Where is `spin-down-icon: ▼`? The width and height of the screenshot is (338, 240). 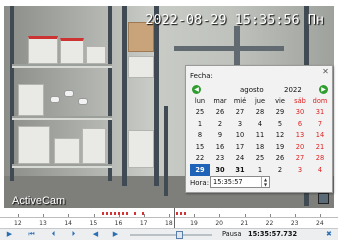
spin-down-icon: ▼ is located at coordinates (265, 184).